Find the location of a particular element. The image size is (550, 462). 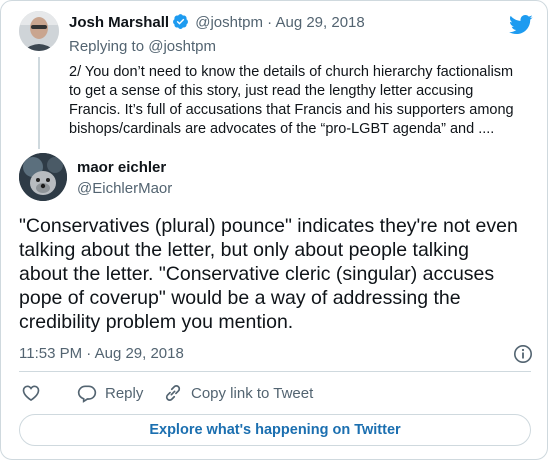

replying-to: Replying to @joshtpm is located at coordinates (142, 46).